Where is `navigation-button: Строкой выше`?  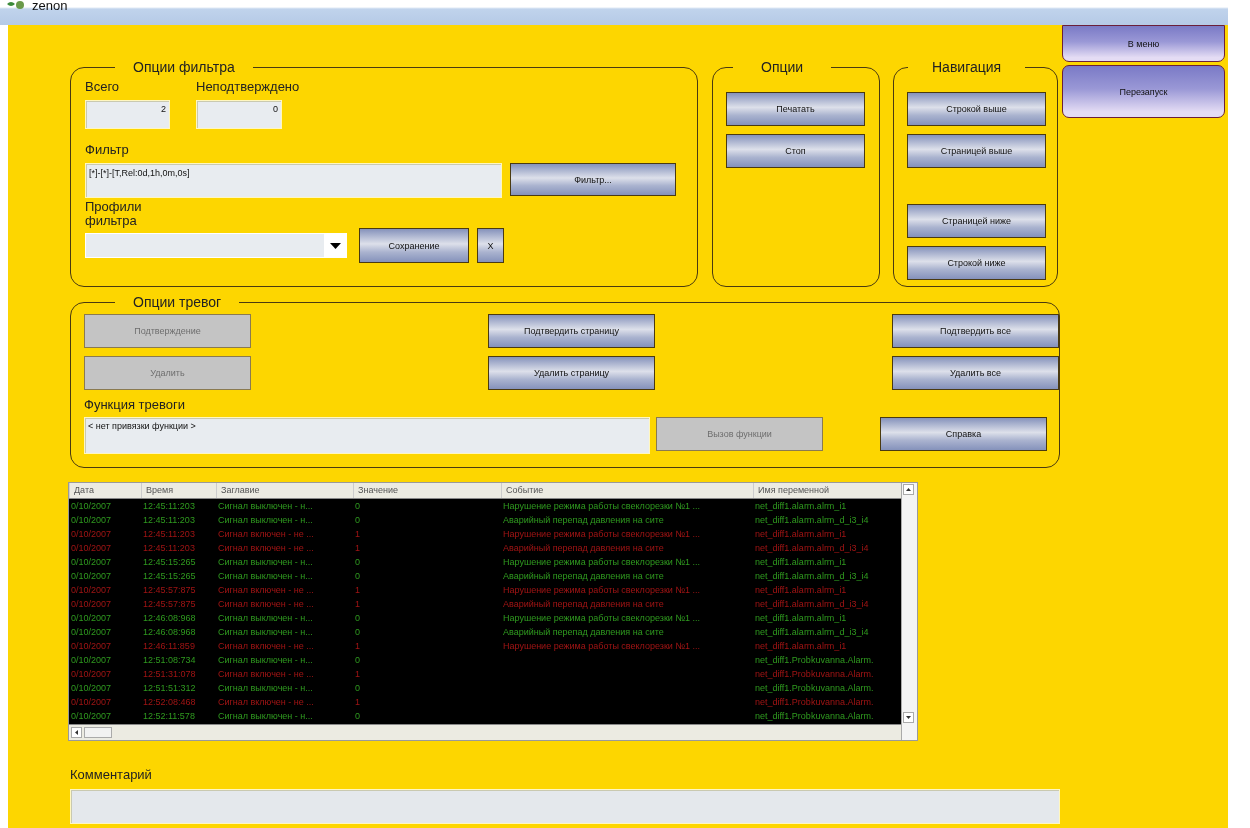
navigation-button: Строкой выше is located at coordinates (976, 109).